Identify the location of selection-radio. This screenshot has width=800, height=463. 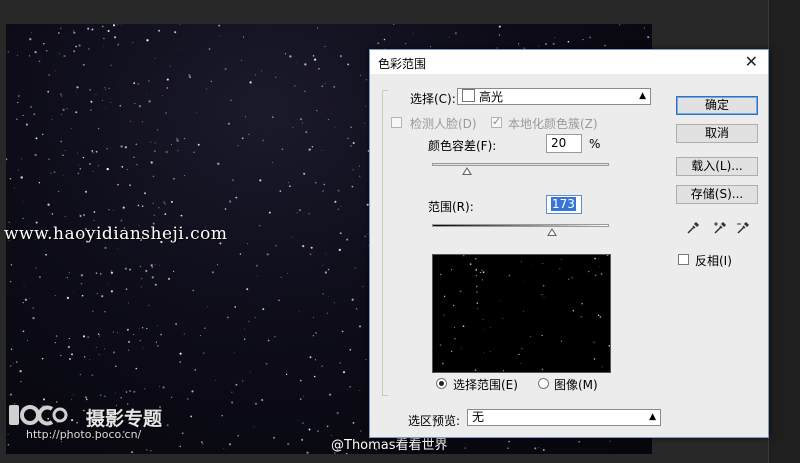
(441, 383).